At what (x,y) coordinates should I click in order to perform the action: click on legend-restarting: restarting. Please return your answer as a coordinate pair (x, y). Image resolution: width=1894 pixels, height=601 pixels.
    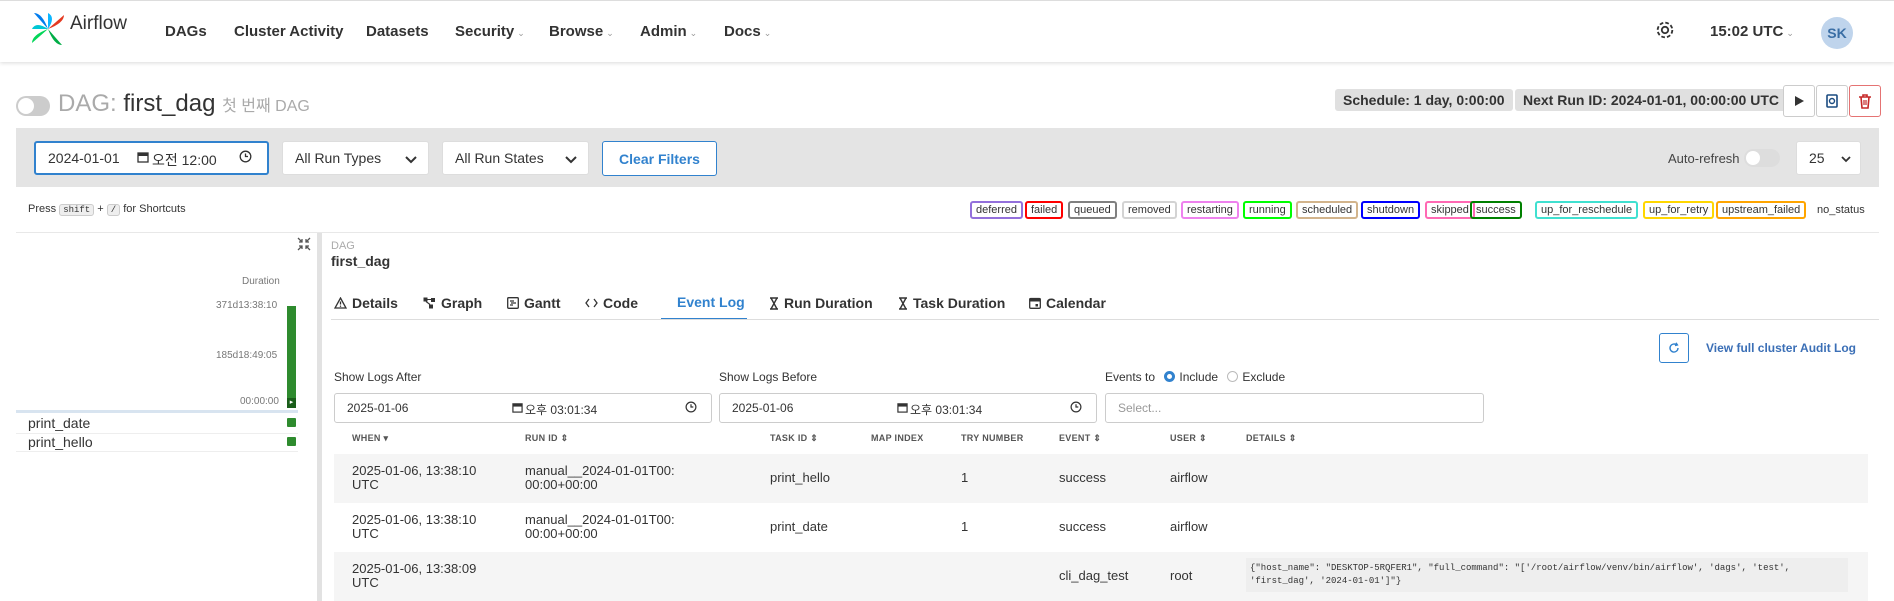
    Looking at the image, I should click on (1210, 210).